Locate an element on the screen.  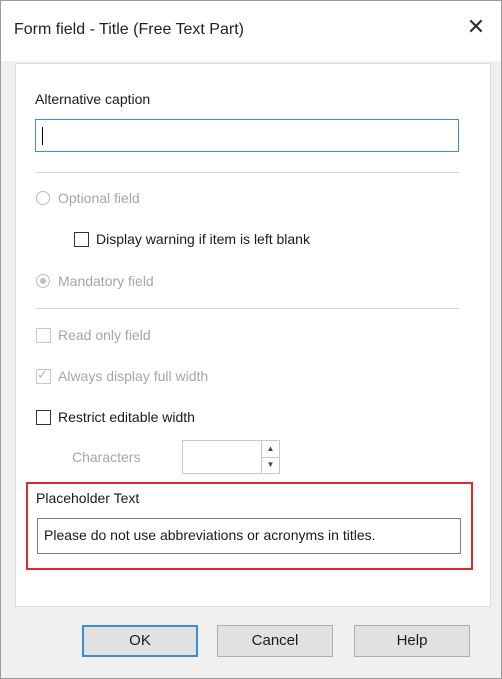
characters-spinbox: ▲ ▼ is located at coordinates (231, 457).